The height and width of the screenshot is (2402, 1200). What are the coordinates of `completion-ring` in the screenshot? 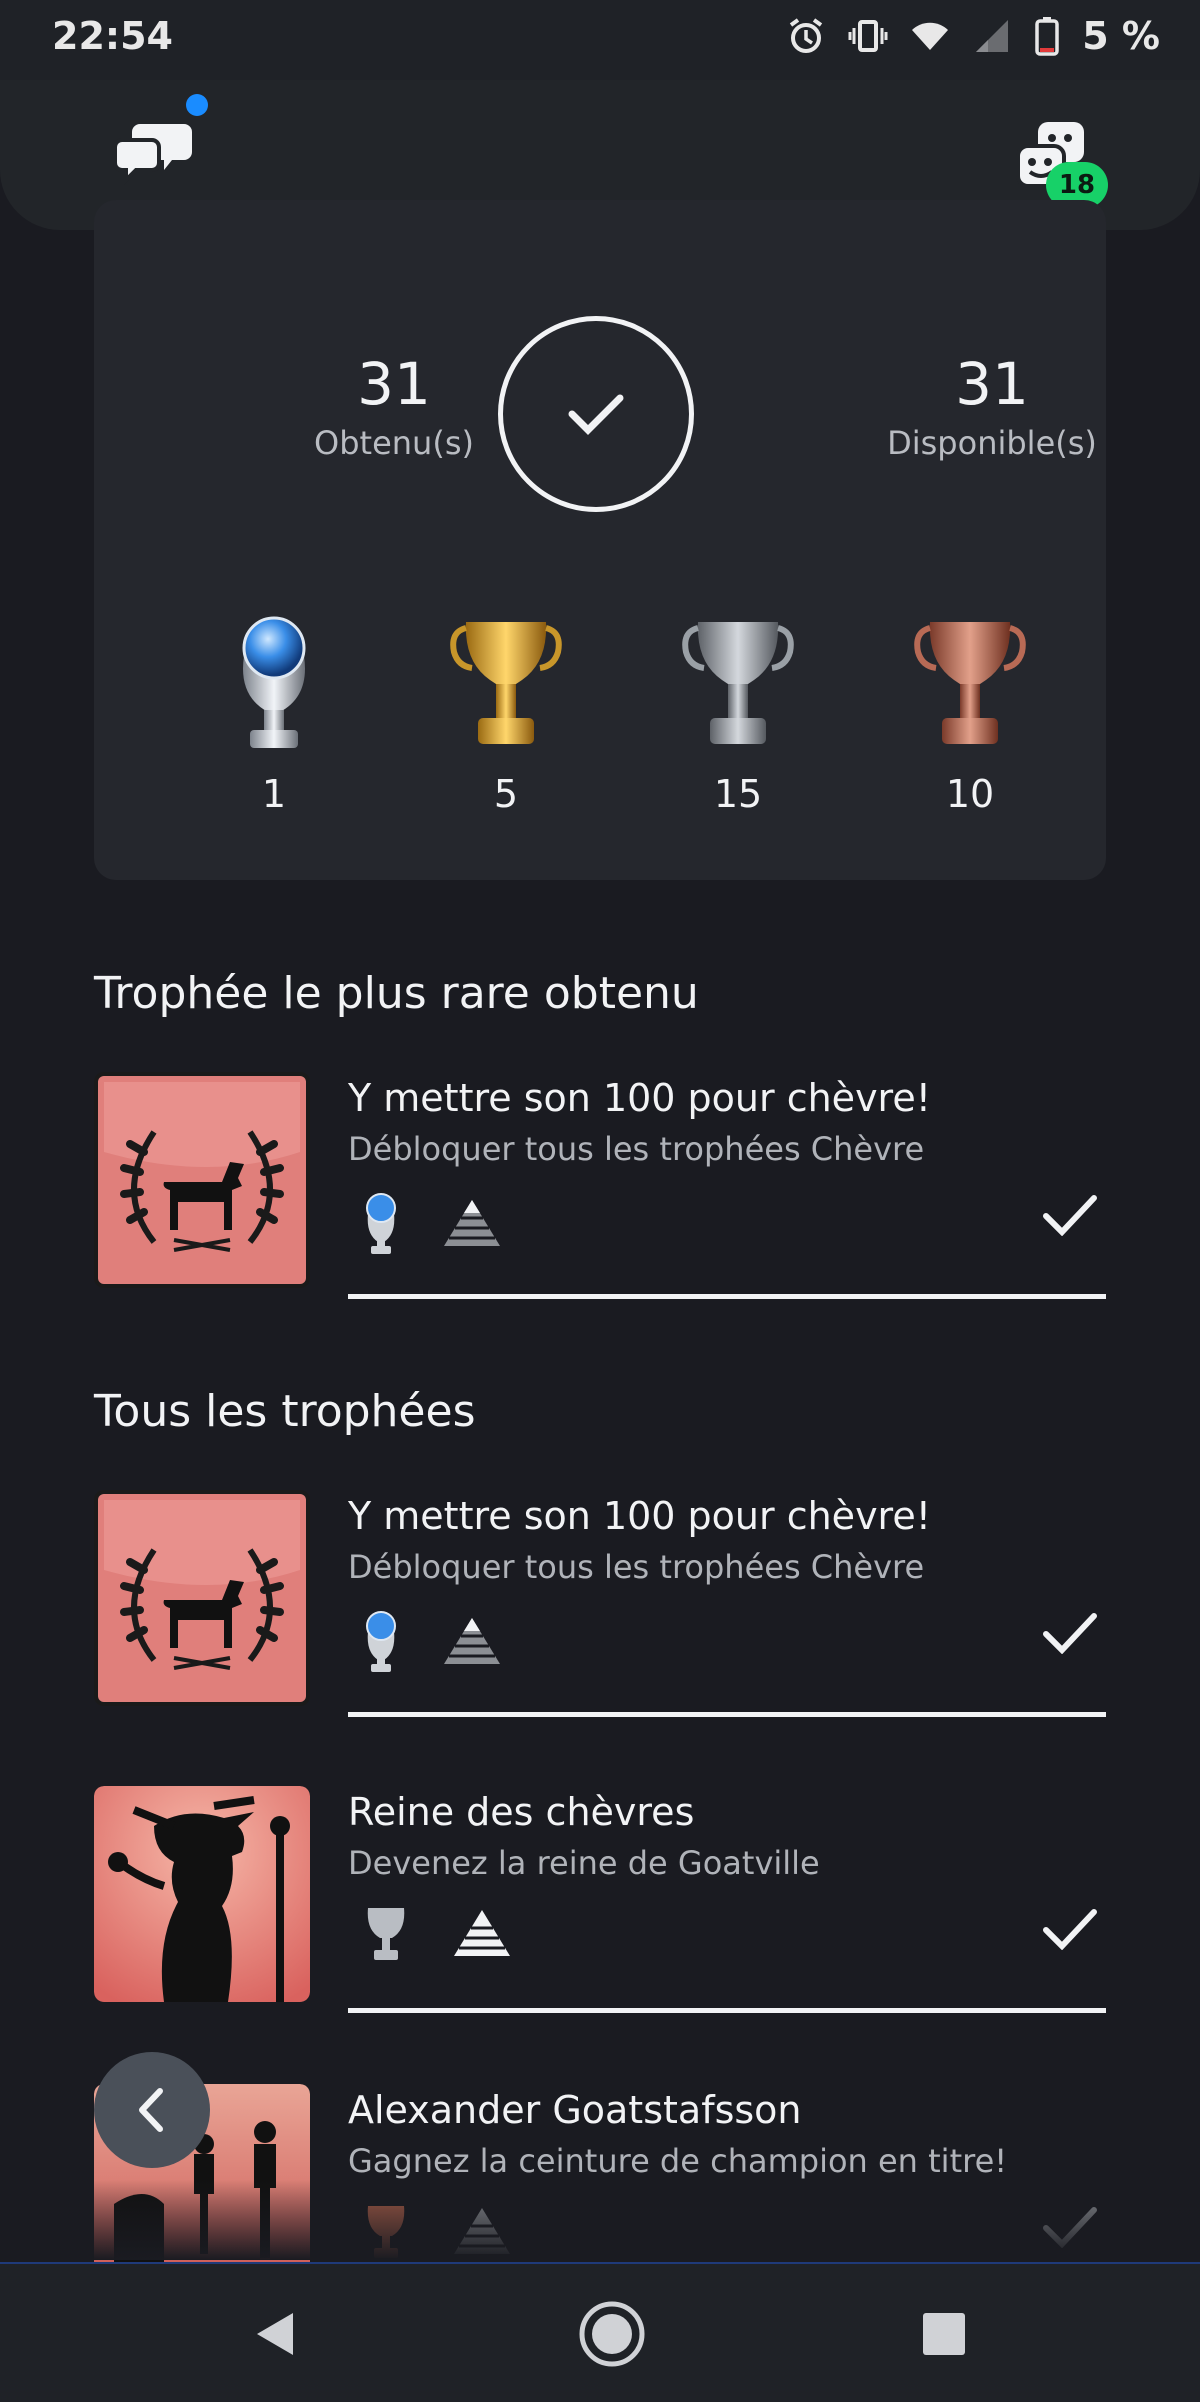 It's located at (596, 414).